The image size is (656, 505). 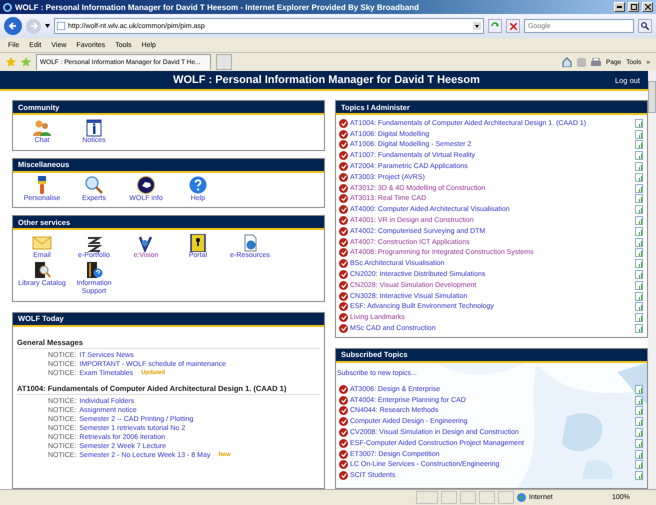 I want to click on maximize-icon, so click(x=633, y=7).